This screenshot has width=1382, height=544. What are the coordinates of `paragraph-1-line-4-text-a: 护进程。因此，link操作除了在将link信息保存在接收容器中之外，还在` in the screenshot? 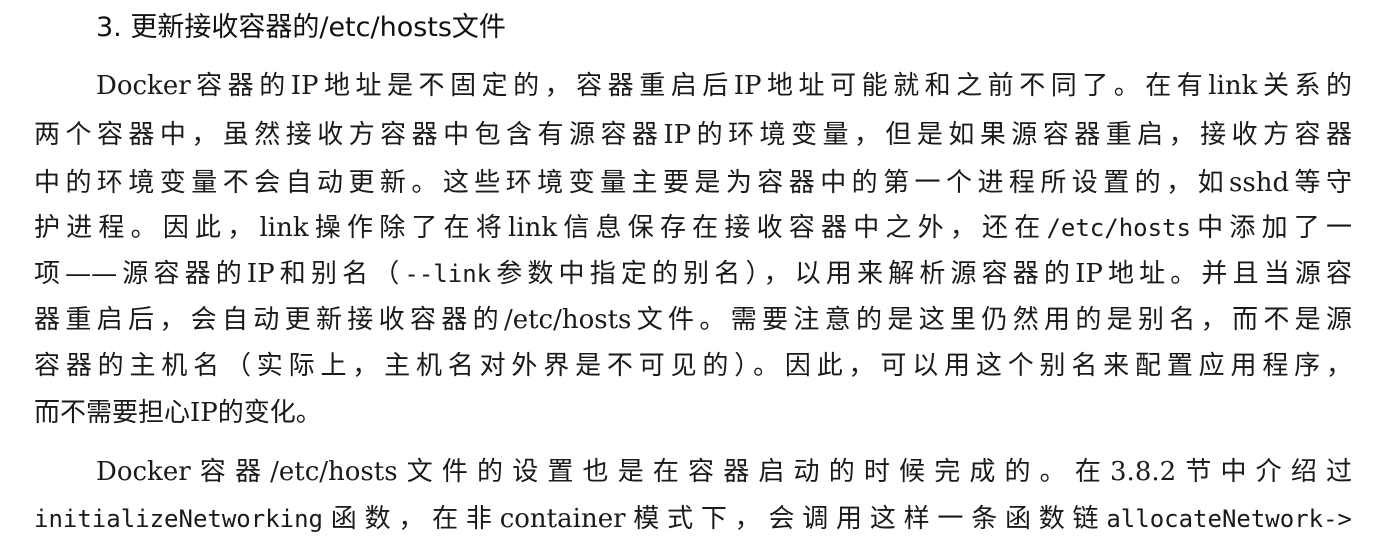 It's located at (540, 228).